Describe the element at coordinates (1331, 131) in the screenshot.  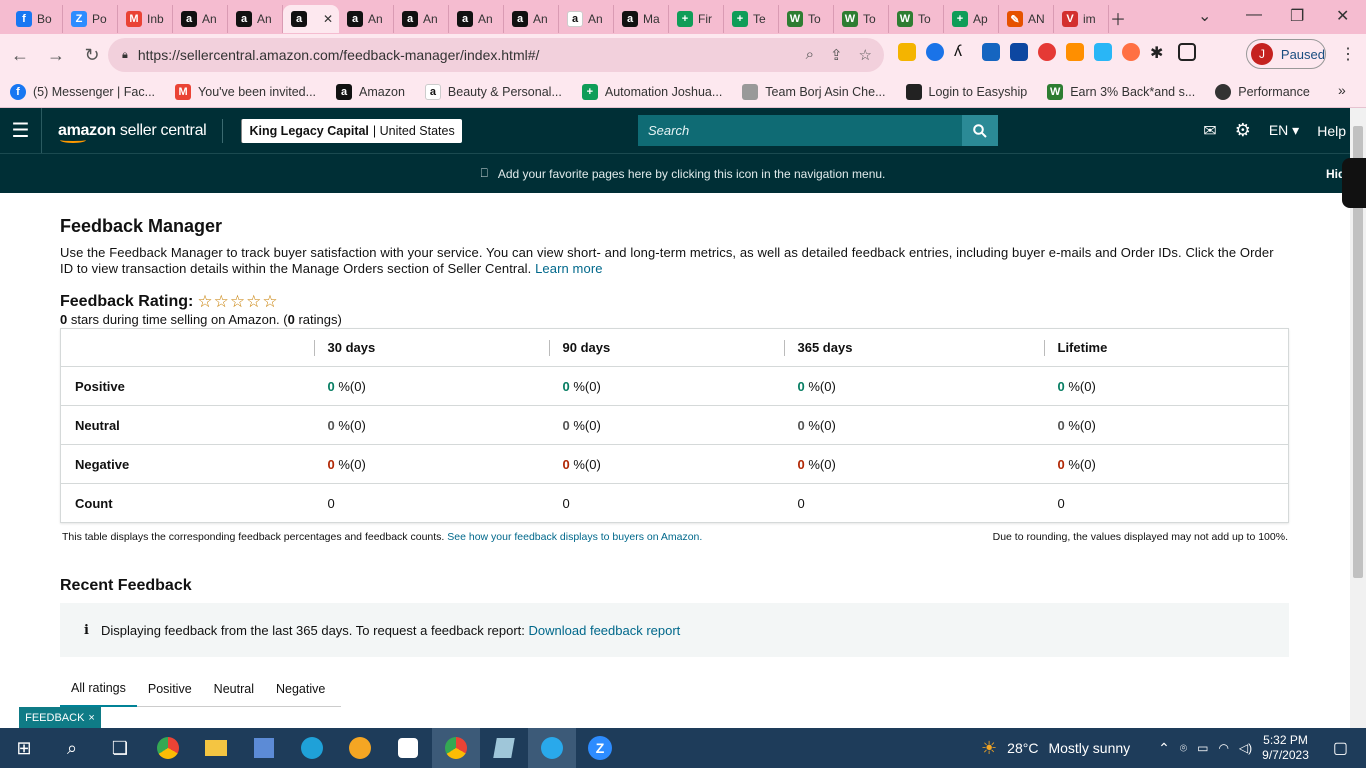
I see `help-link: Help` at that location.